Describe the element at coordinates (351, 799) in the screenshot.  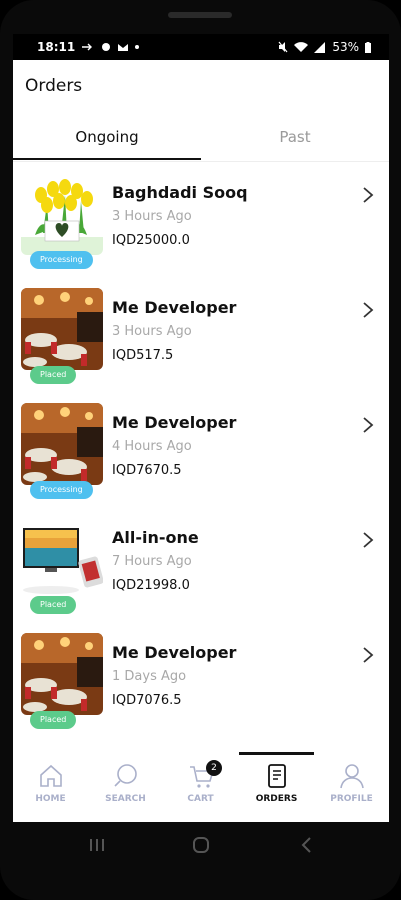
I see `nav-label-profile: PROFILE` at that location.